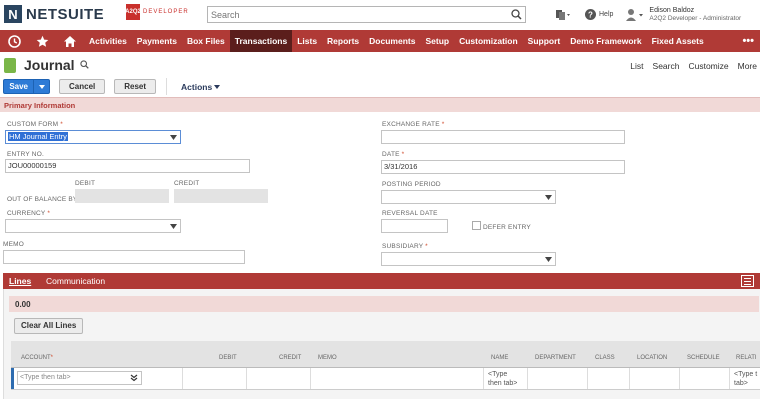 The height and width of the screenshot is (399, 760). I want to click on partner-logo: A2Q2 DEVELOPER, so click(157, 12).